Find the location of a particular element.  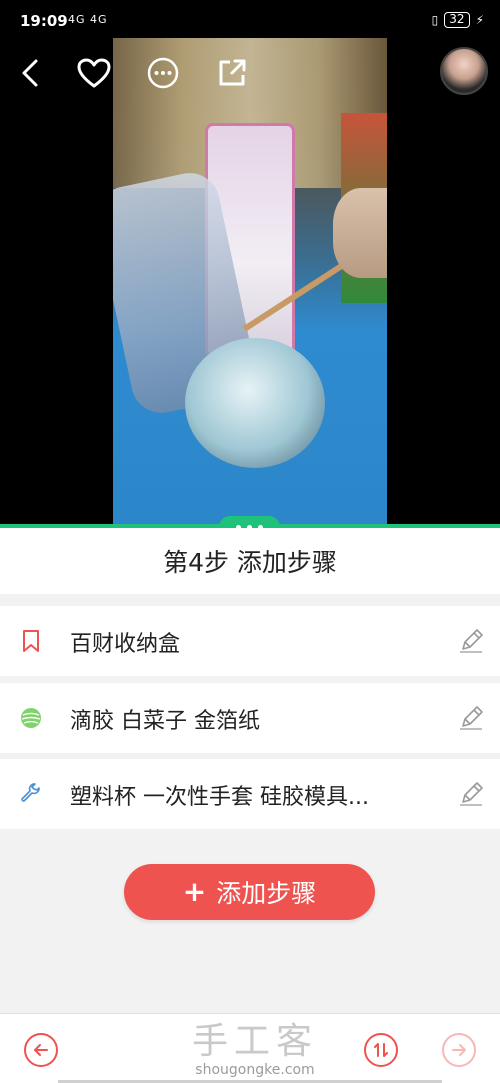

row-title-text: 百财收纳盒 is located at coordinates (125, 644).